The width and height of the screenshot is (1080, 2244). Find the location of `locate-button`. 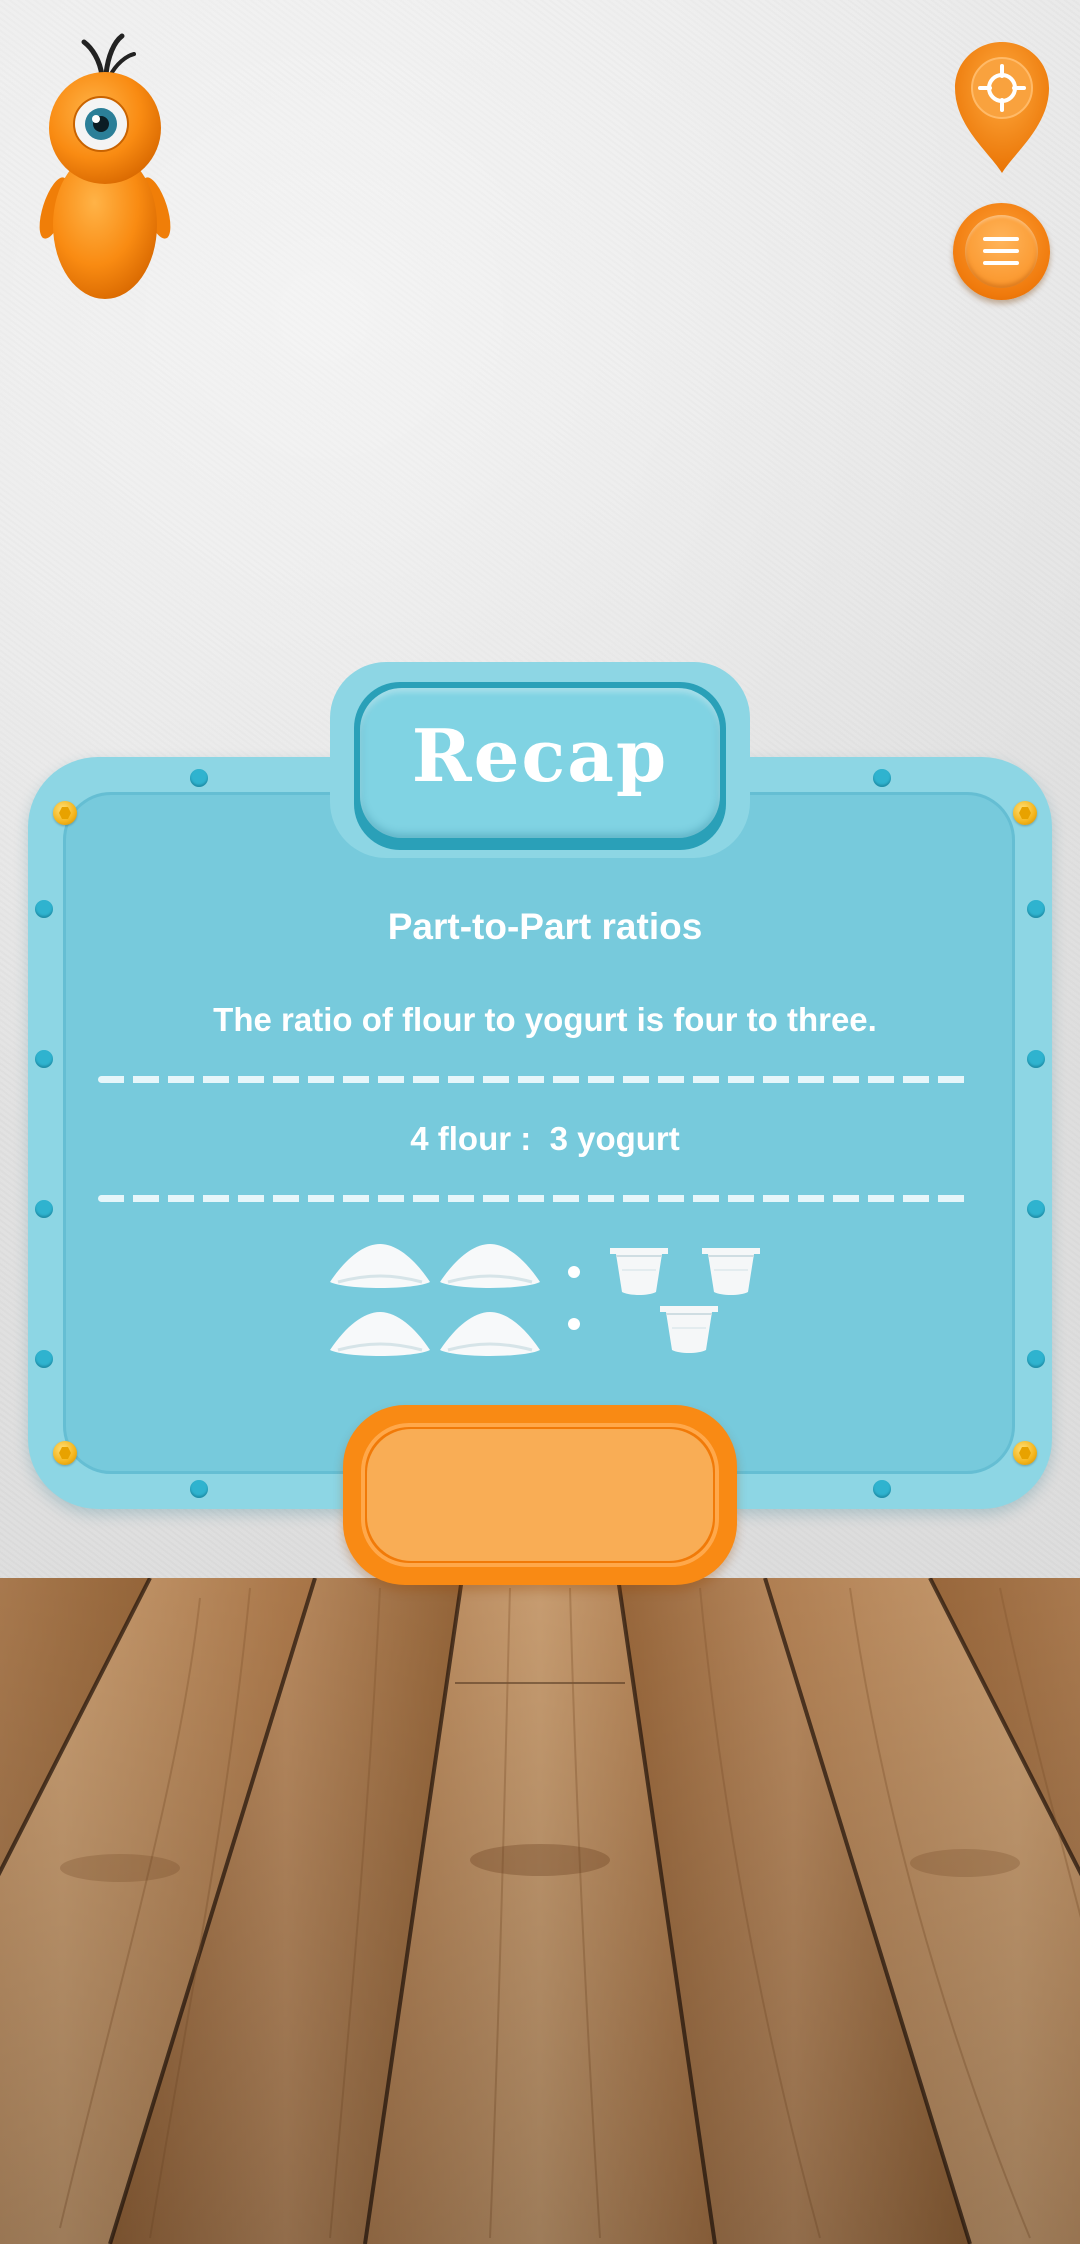

locate-button is located at coordinates (1002, 107).